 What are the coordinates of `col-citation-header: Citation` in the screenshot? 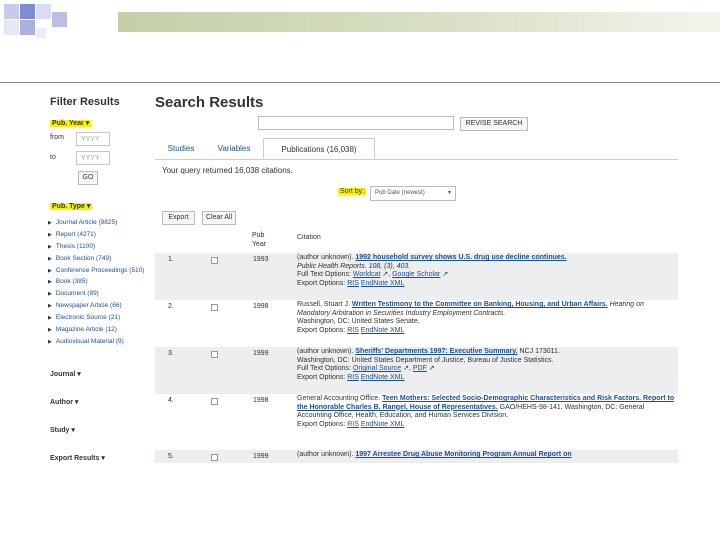 It's located at (309, 237).